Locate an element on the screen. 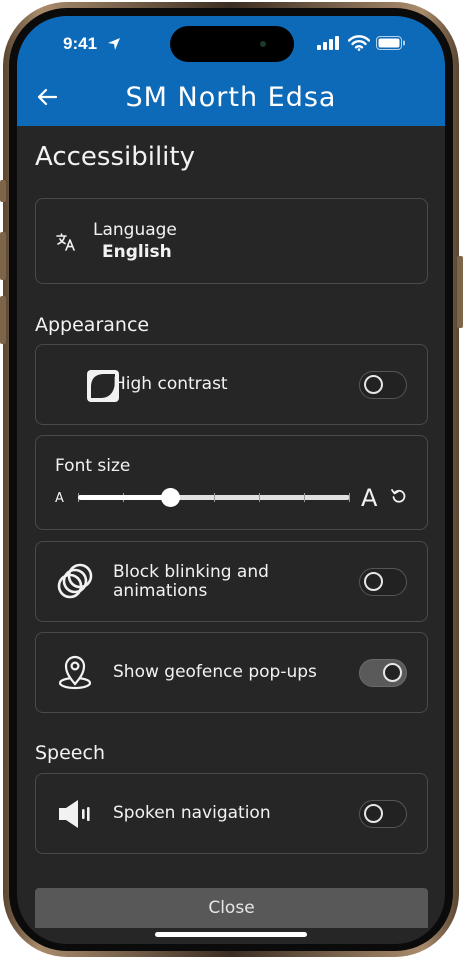 This screenshot has height=960, width=463. language-card: Language English is located at coordinates (231, 241).